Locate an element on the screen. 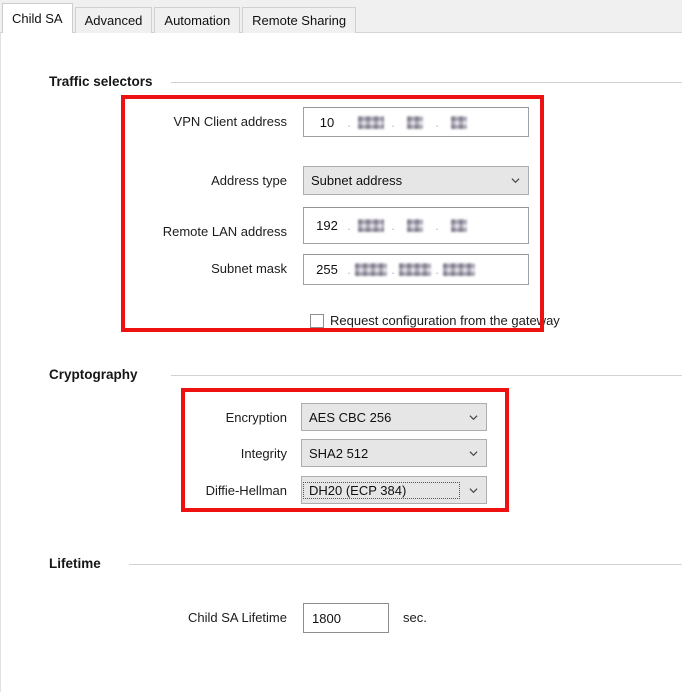 This screenshot has height=692, width=682. label-subnet-mask: Subnet mask is located at coordinates (249, 268).